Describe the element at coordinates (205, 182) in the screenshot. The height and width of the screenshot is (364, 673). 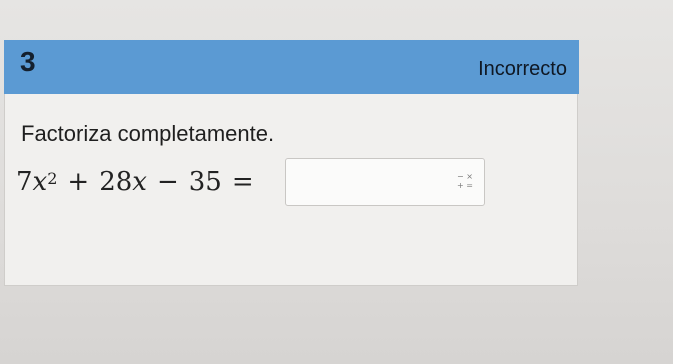
I see `constant-35: 35` at that location.